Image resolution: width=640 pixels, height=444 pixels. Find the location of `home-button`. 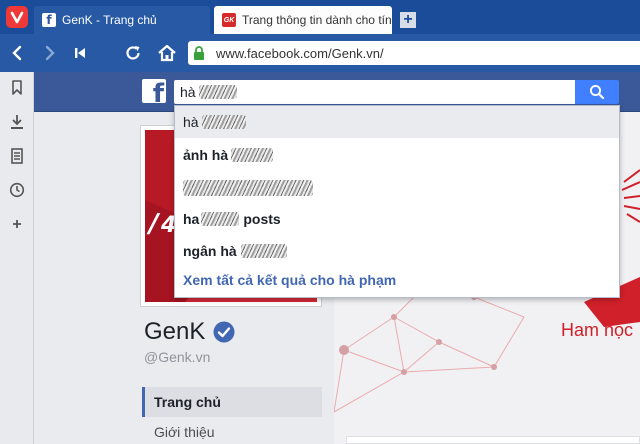

home-button is located at coordinates (167, 53).